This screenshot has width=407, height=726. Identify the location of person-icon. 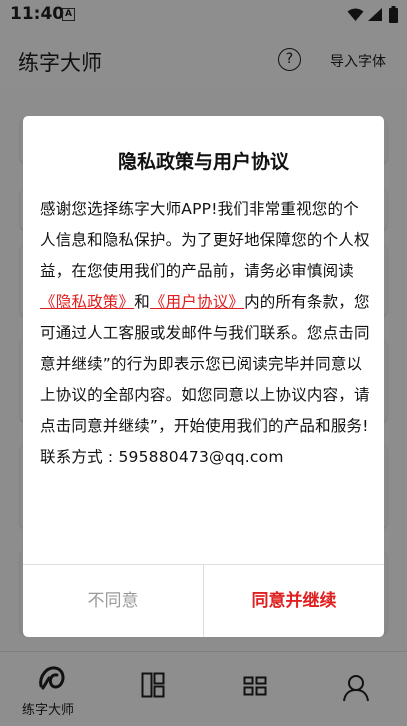
(356, 688).